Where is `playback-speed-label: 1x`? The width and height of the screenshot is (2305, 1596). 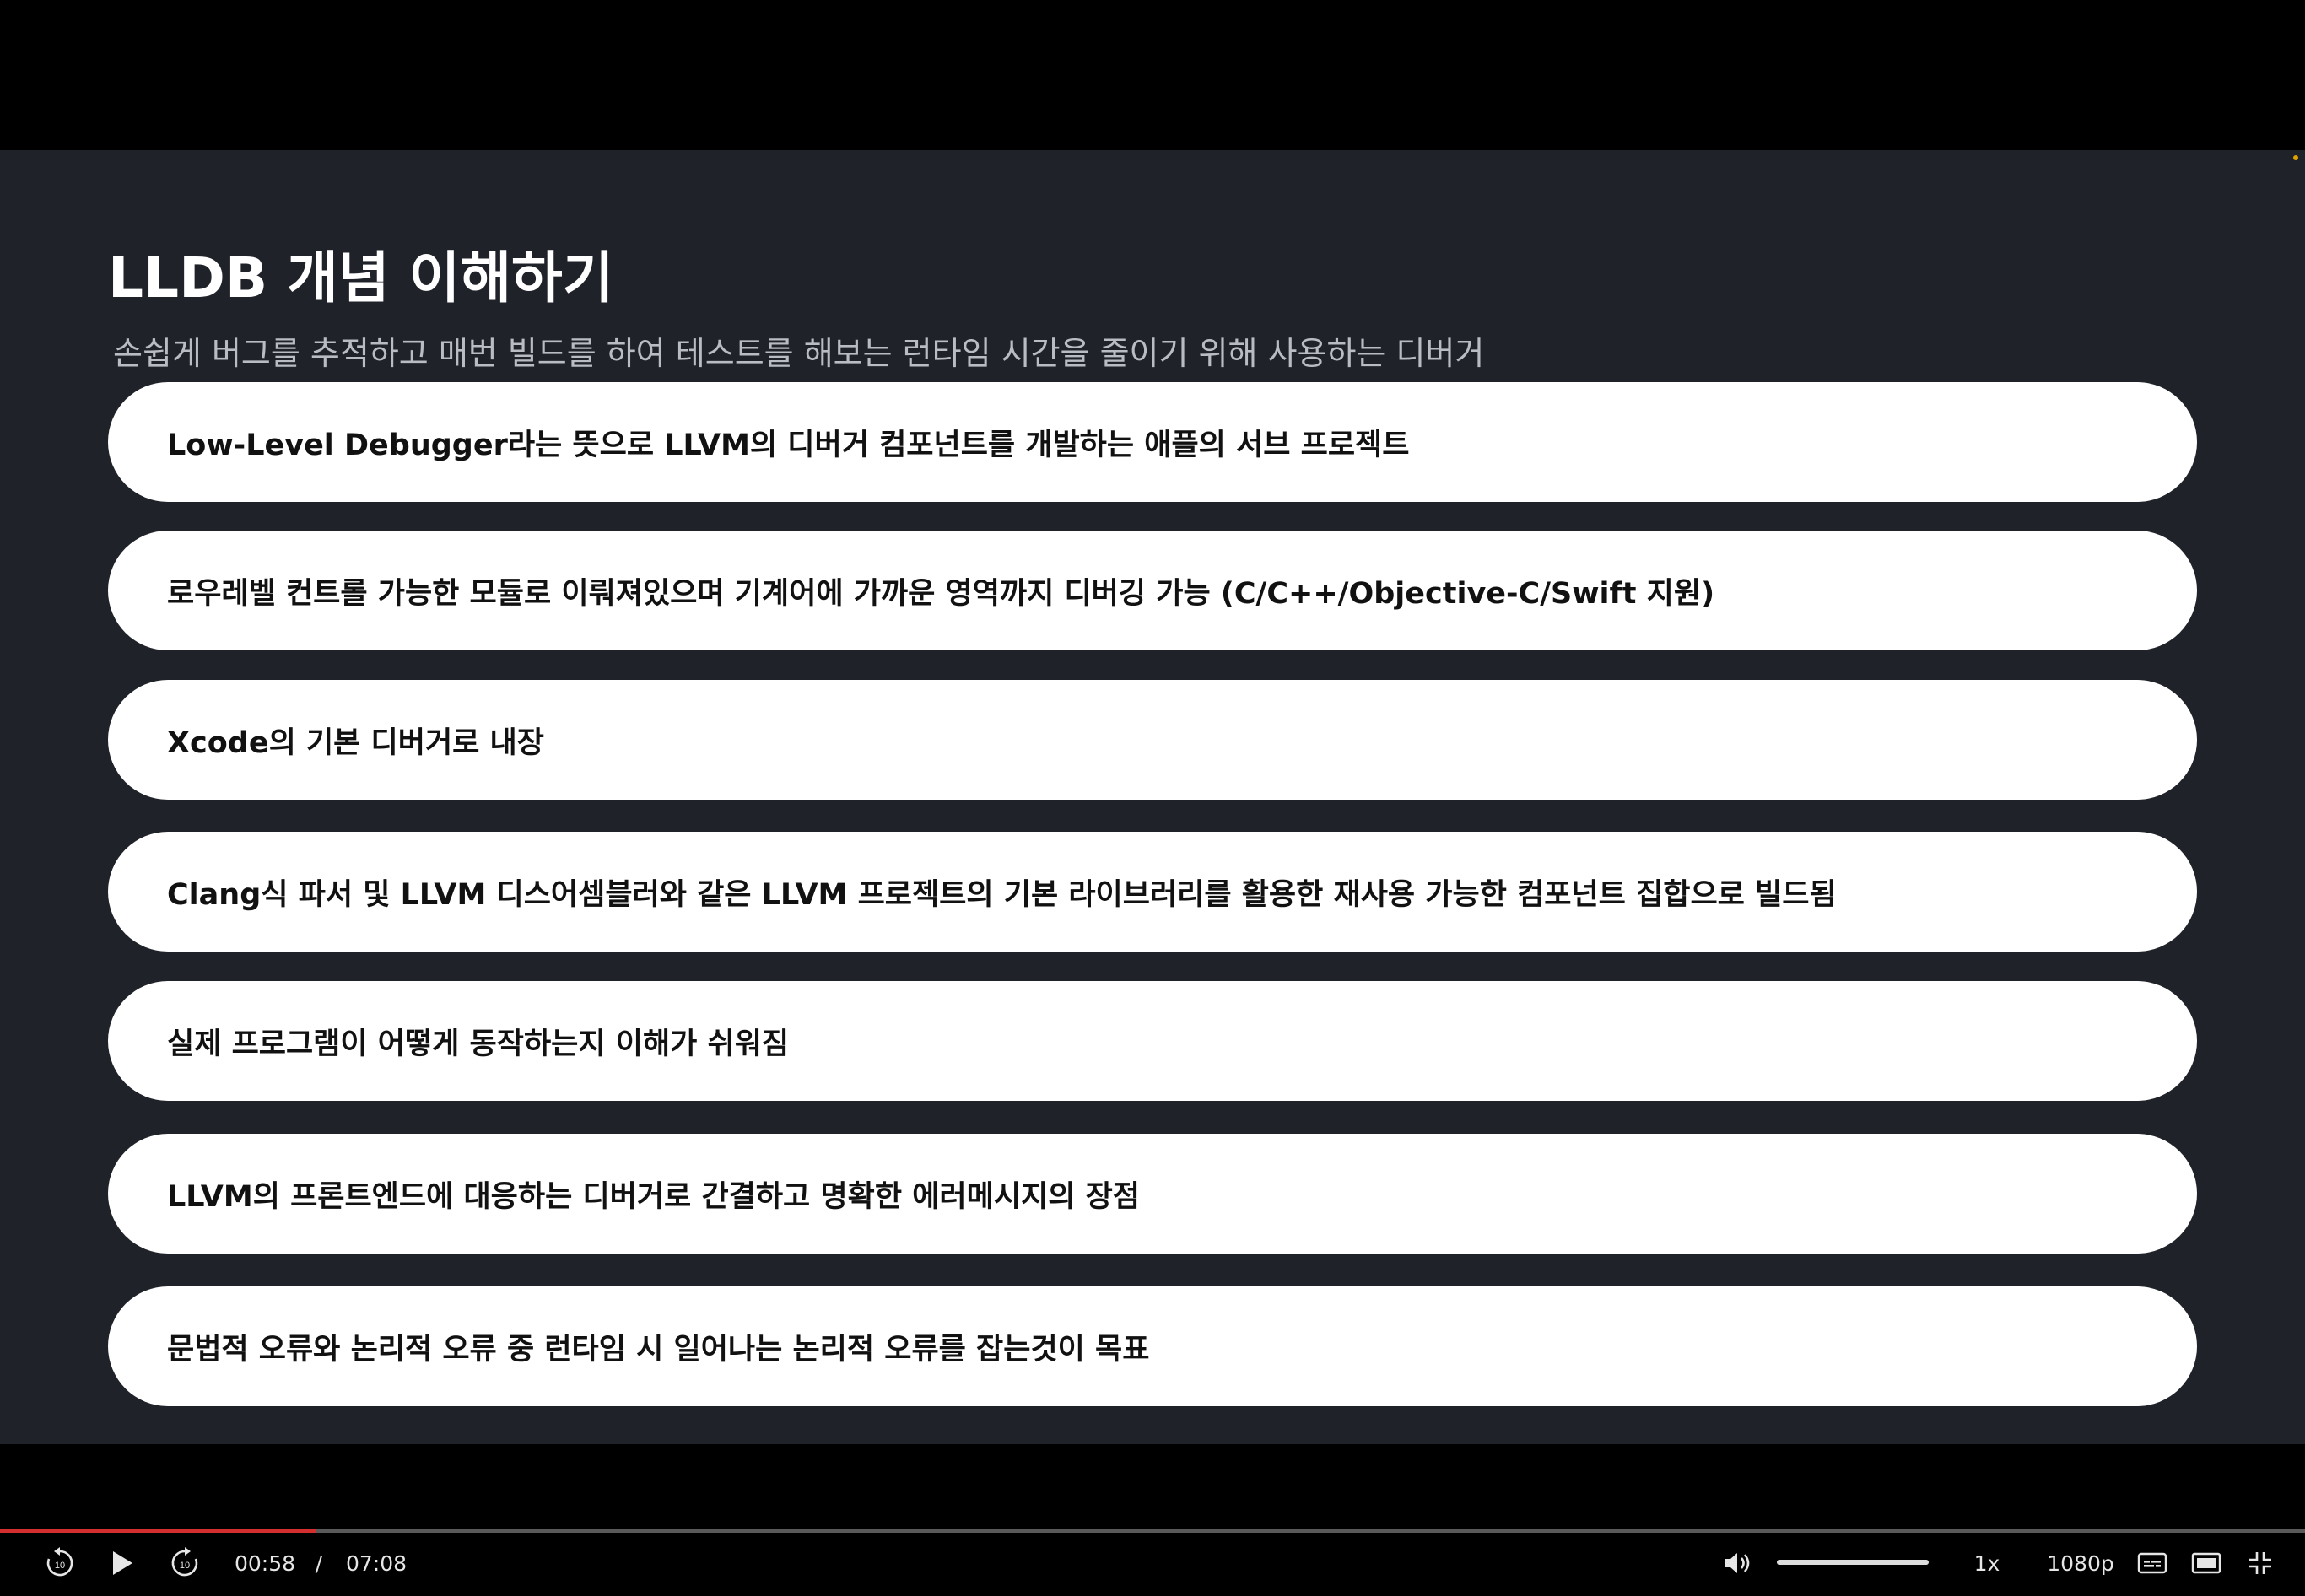 playback-speed-label: 1x is located at coordinates (1986, 1563).